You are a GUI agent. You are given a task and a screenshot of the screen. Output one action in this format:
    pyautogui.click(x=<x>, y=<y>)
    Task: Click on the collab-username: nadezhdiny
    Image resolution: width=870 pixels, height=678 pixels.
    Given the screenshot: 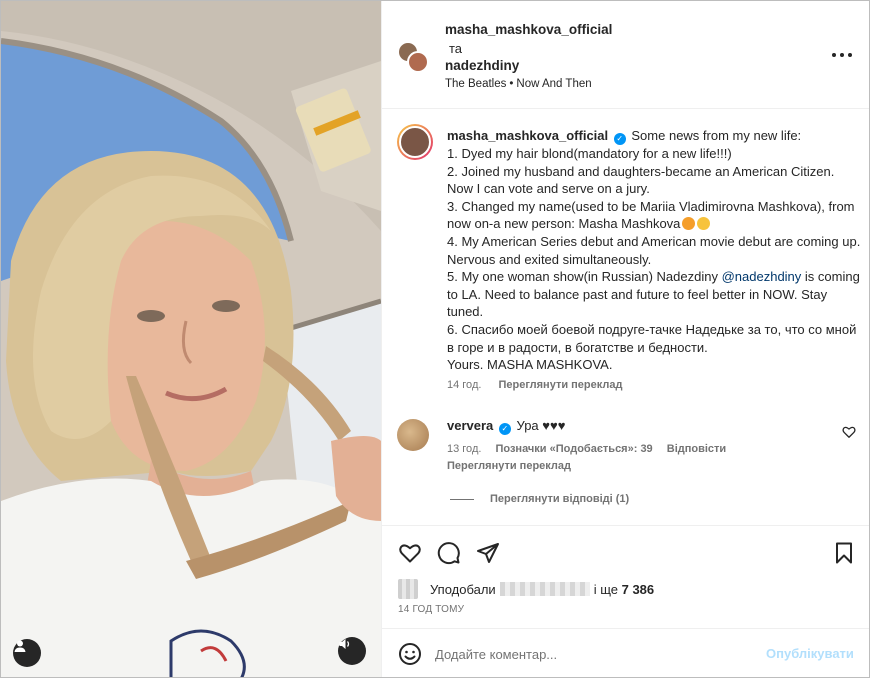 What is the action you would take?
    pyautogui.click(x=482, y=65)
    